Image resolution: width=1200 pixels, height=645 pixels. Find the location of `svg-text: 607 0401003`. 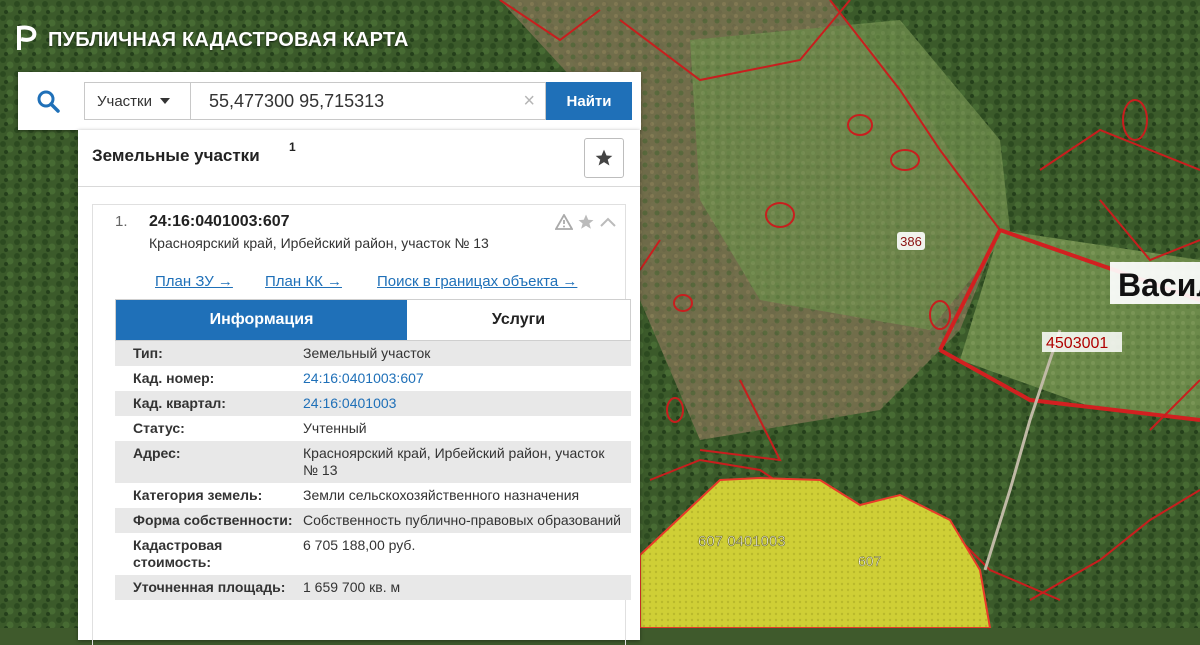

svg-text: 607 0401003 is located at coordinates (742, 541).